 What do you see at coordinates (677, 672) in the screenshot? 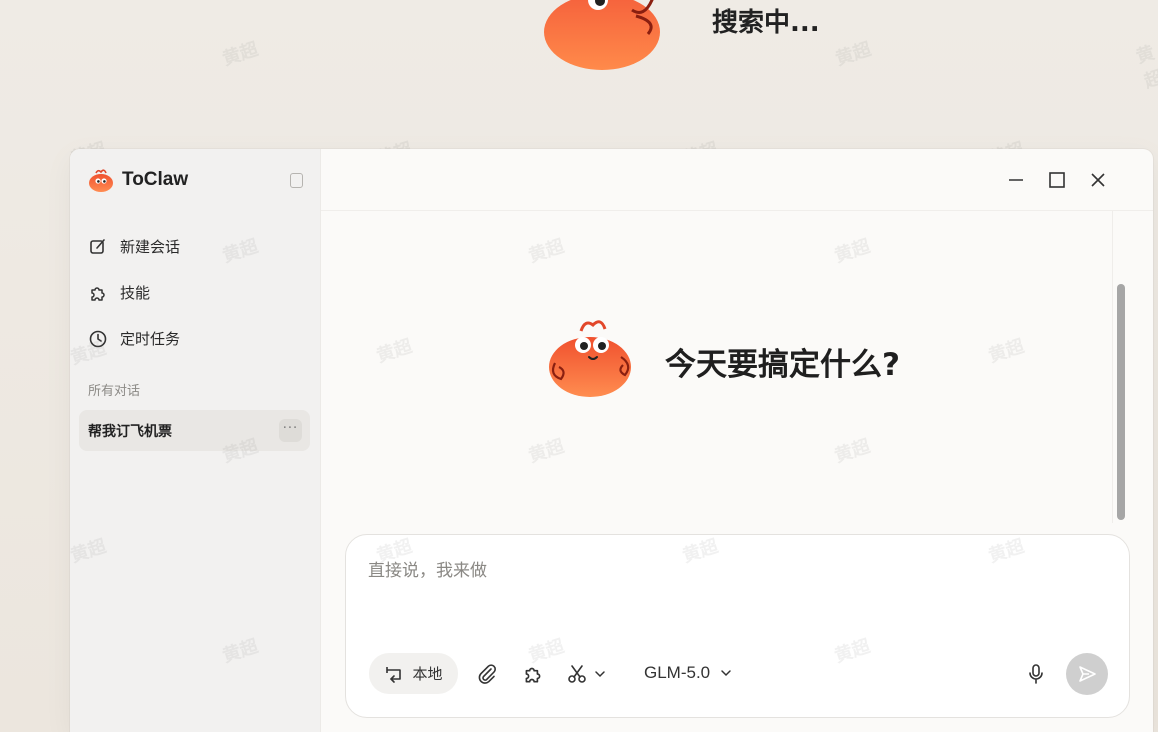
I see `model-select-value: GLM-5.0` at bounding box center [677, 672].